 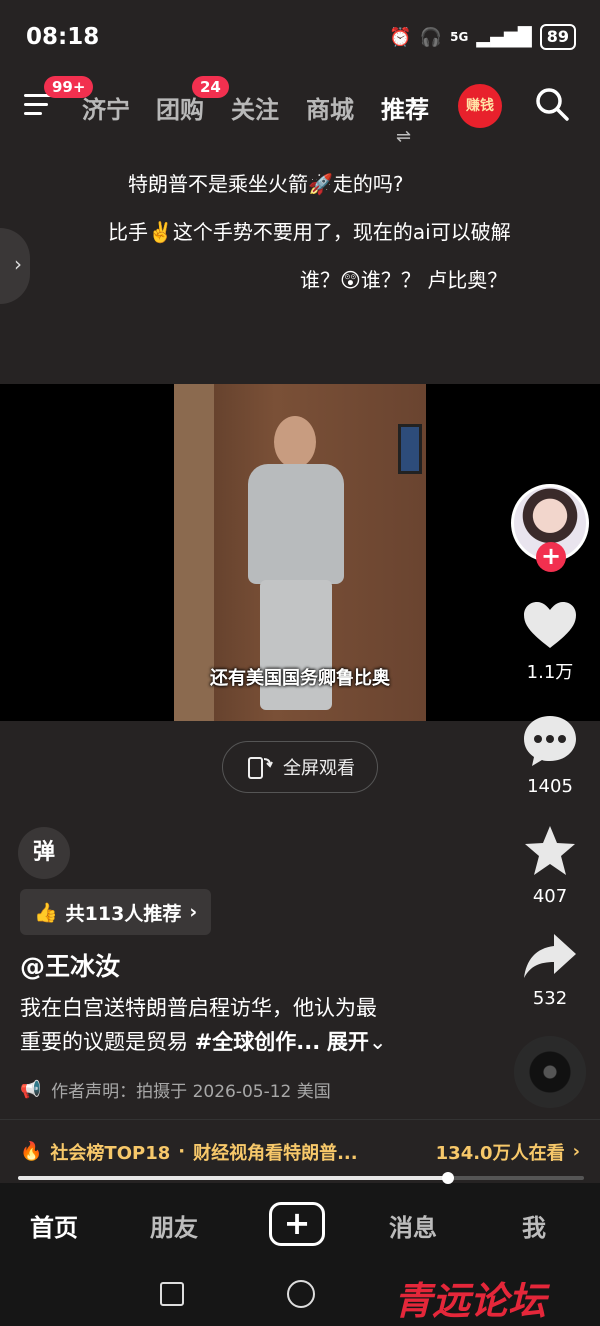 I want to click on danmu-comment: 特朗普不是乘坐火箭🚀走的吗?, so click(x=266, y=184).